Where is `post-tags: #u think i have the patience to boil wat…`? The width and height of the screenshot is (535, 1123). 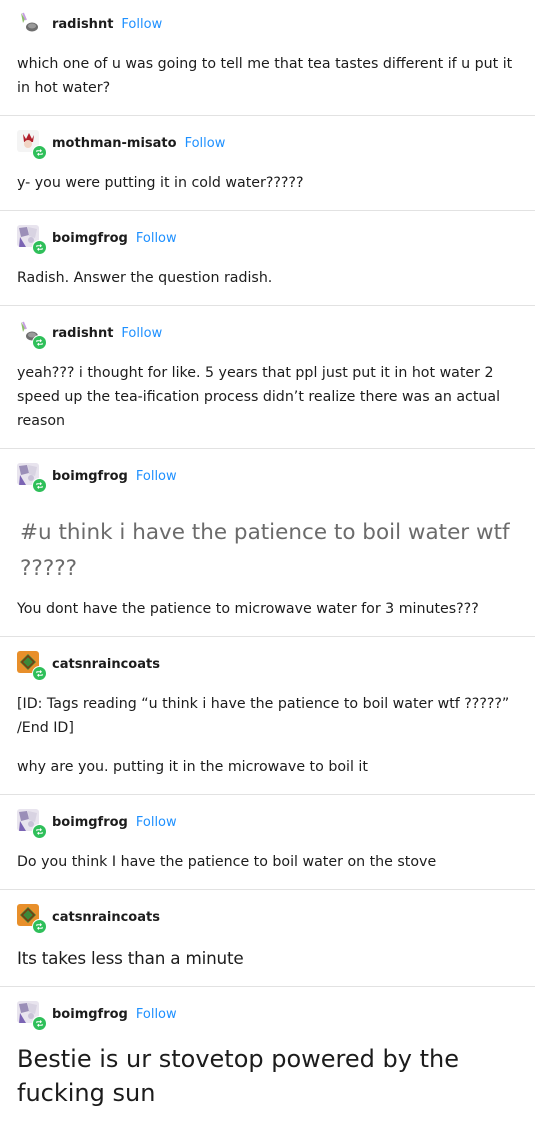 post-tags: #u think i have the patience to boil wat… is located at coordinates (265, 550).